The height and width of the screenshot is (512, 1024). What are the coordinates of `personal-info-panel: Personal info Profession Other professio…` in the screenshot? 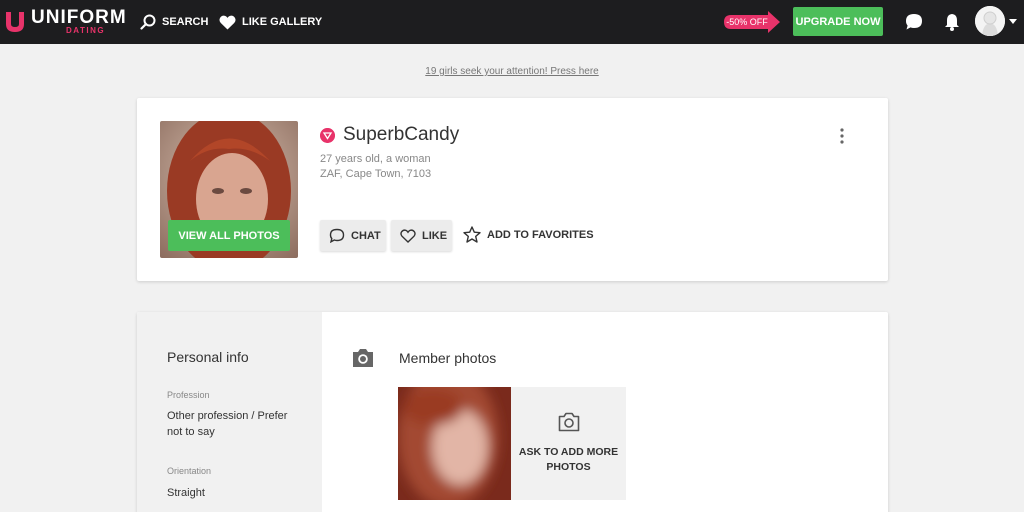 It's located at (229, 412).